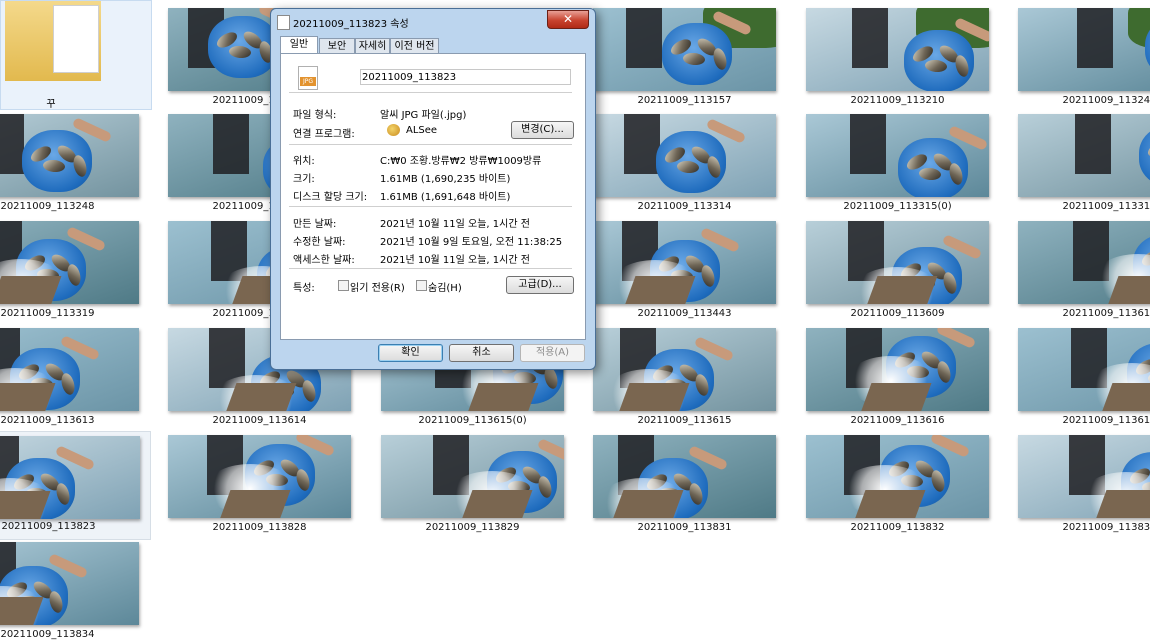 The height and width of the screenshot is (642, 1150). I want to click on thumbnail-label: 20211009_113615, so click(684, 420).